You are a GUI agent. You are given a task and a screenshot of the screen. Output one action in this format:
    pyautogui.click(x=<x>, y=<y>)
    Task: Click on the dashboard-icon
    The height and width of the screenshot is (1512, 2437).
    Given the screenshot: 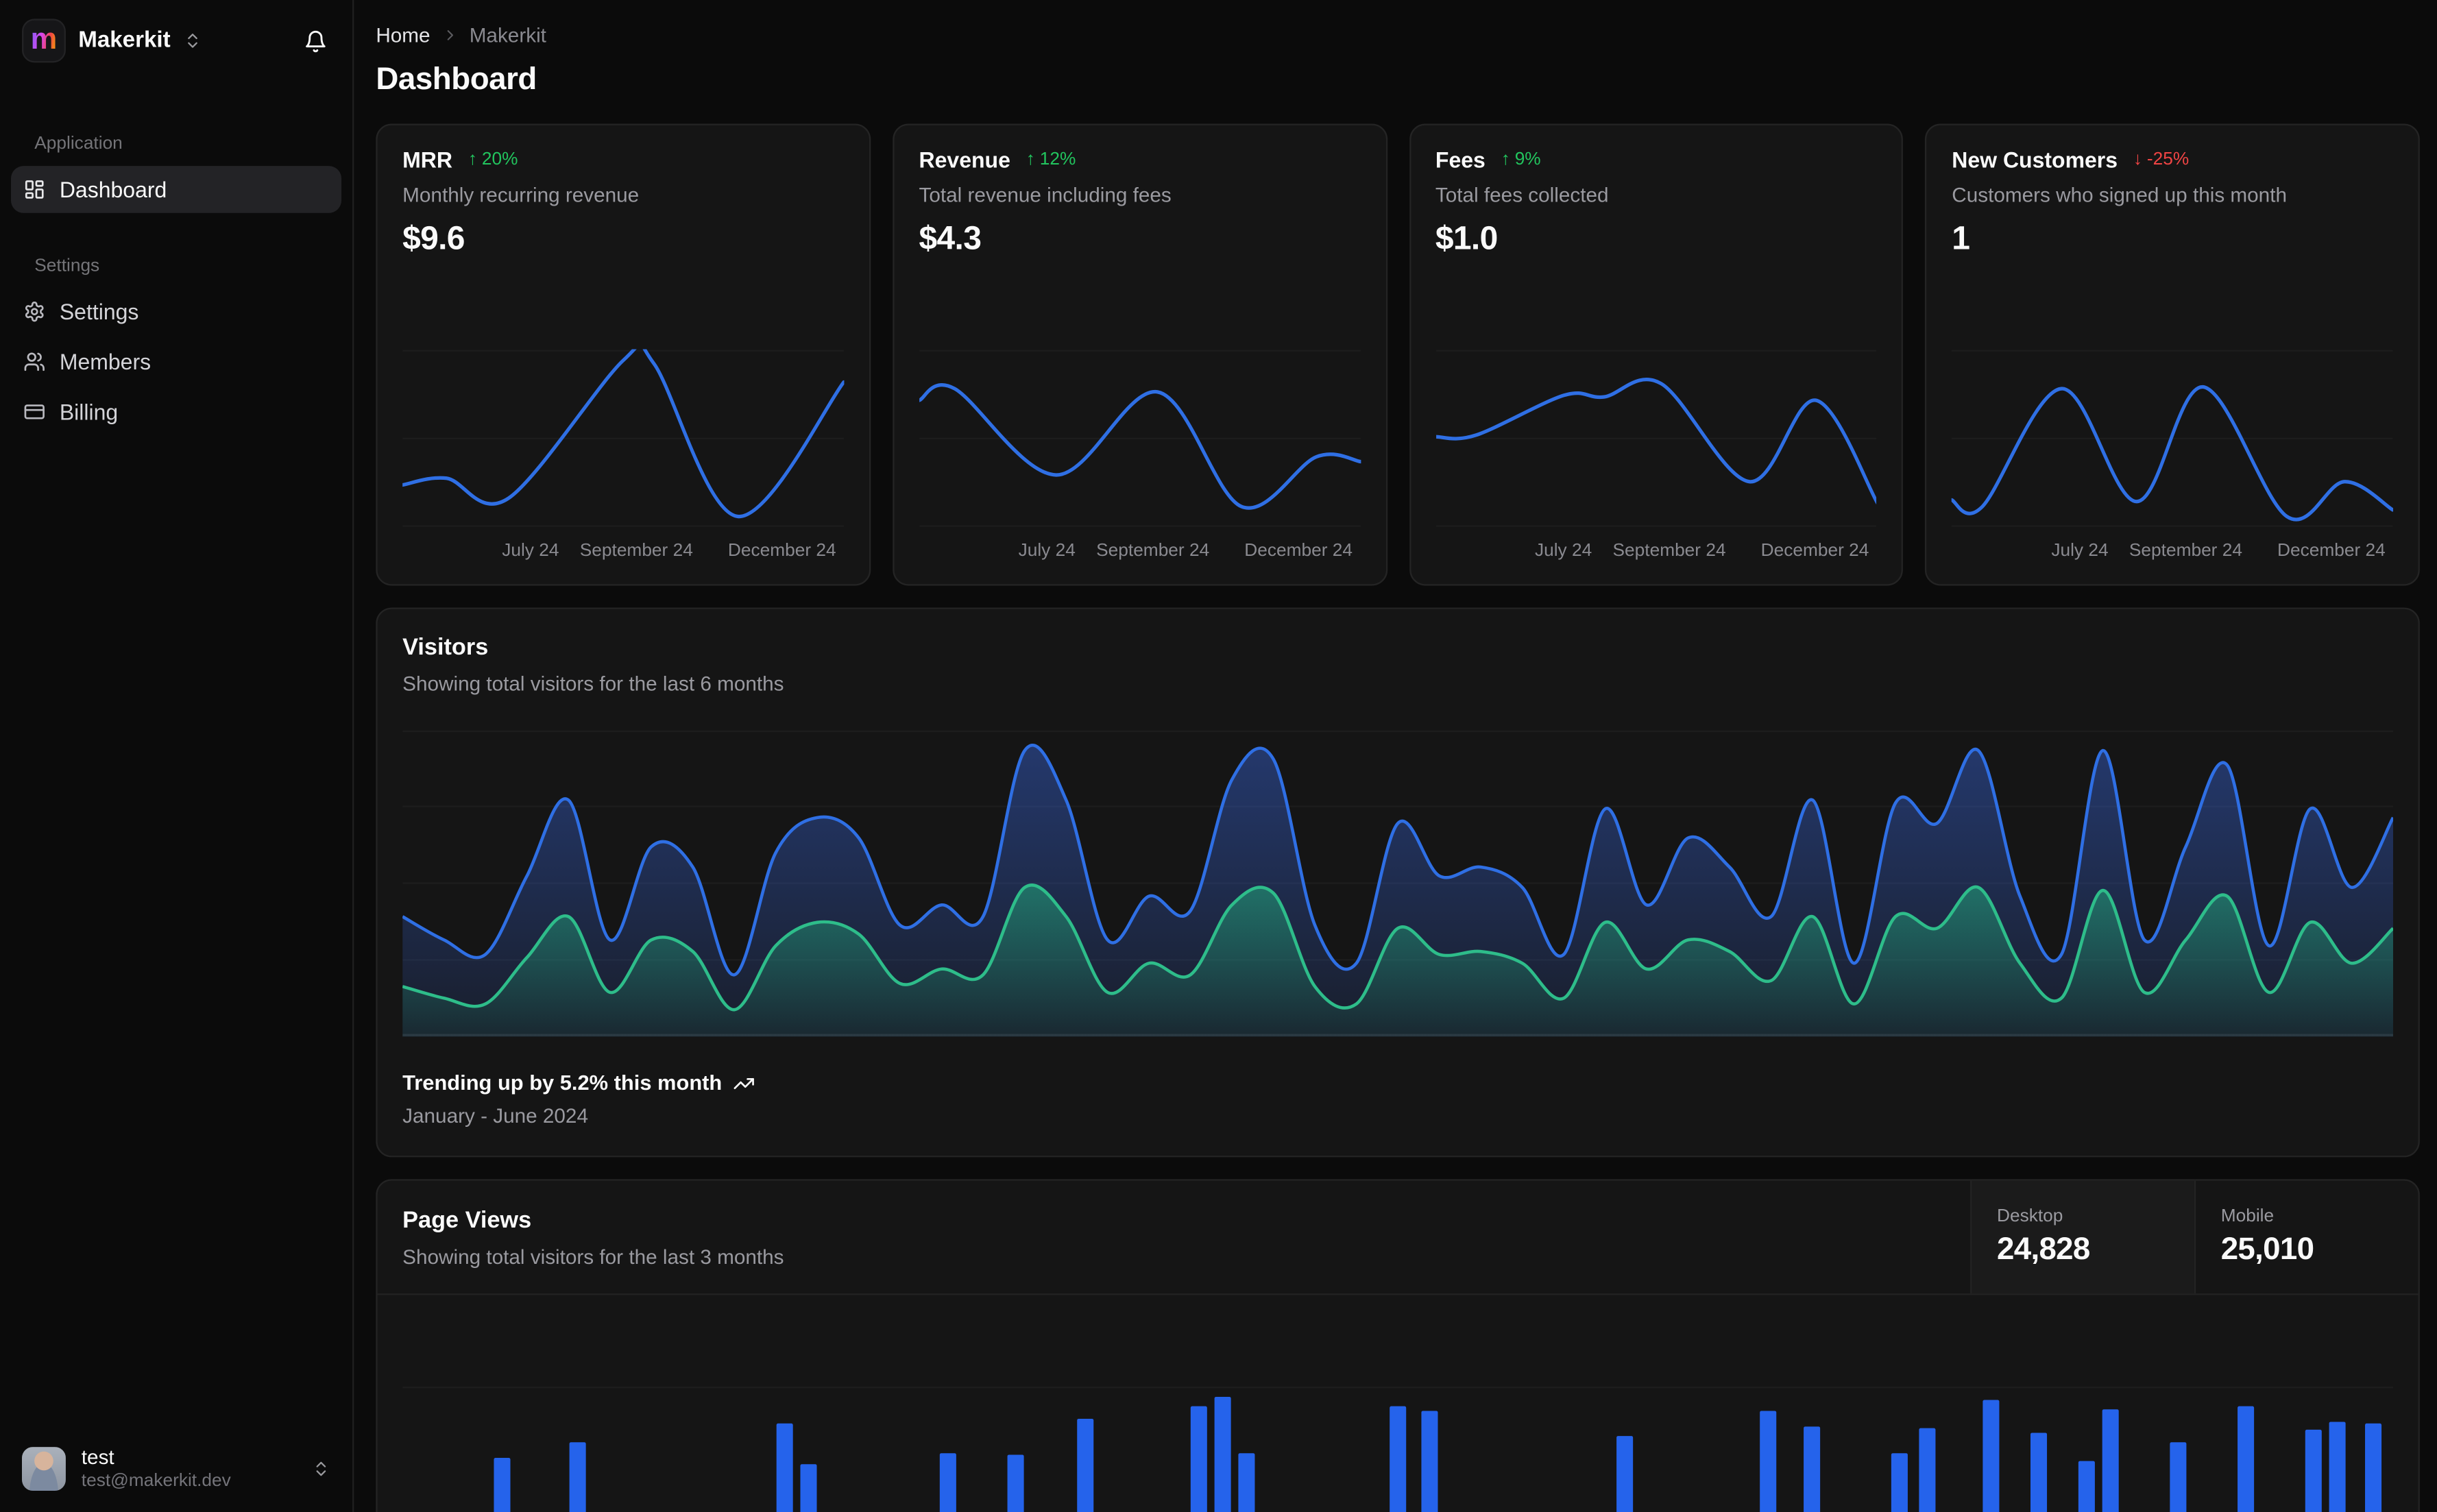 What is the action you would take?
    pyautogui.click(x=34, y=190)
    